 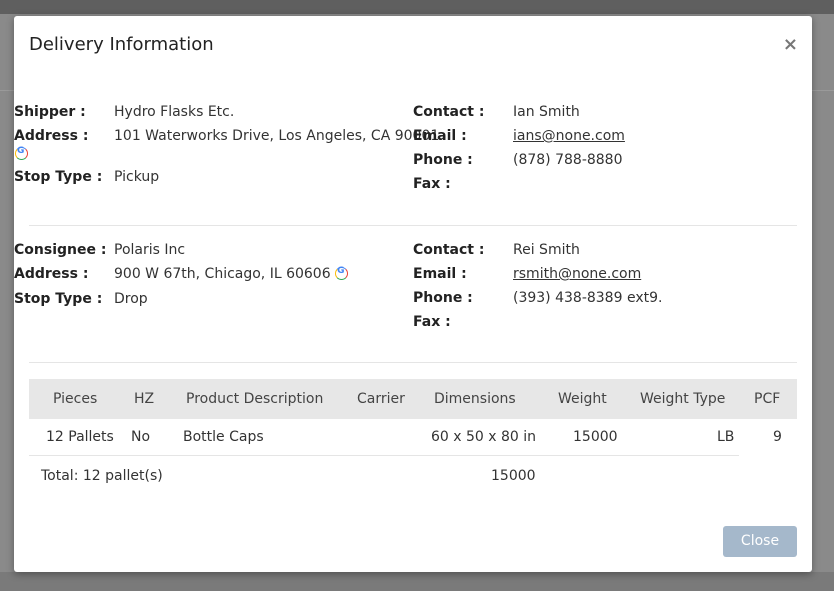 I want to click on consignee-address-label-row: Address :, so click(x=51, y=274).